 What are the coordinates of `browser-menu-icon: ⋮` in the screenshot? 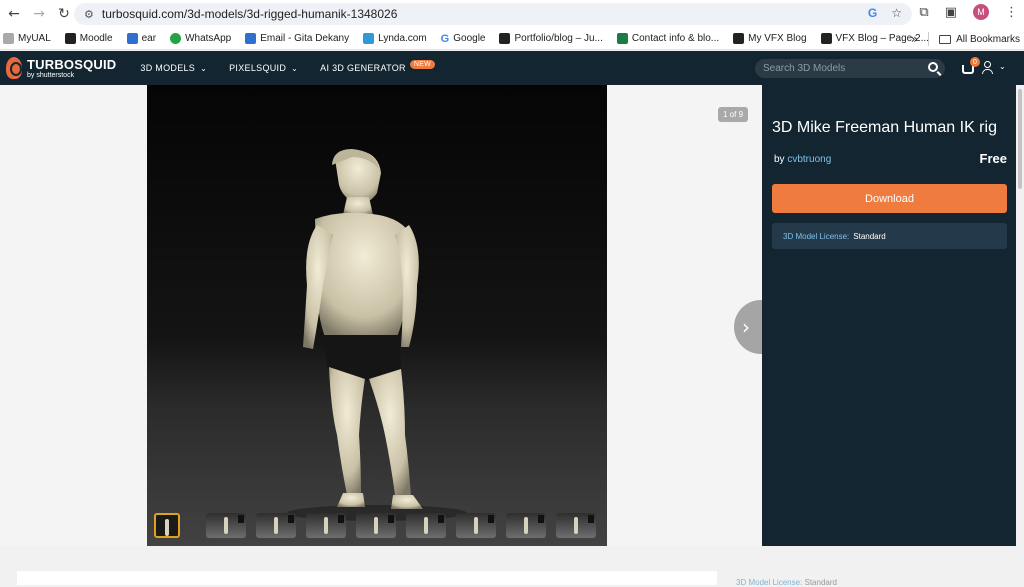 It's located at (1011, 12).